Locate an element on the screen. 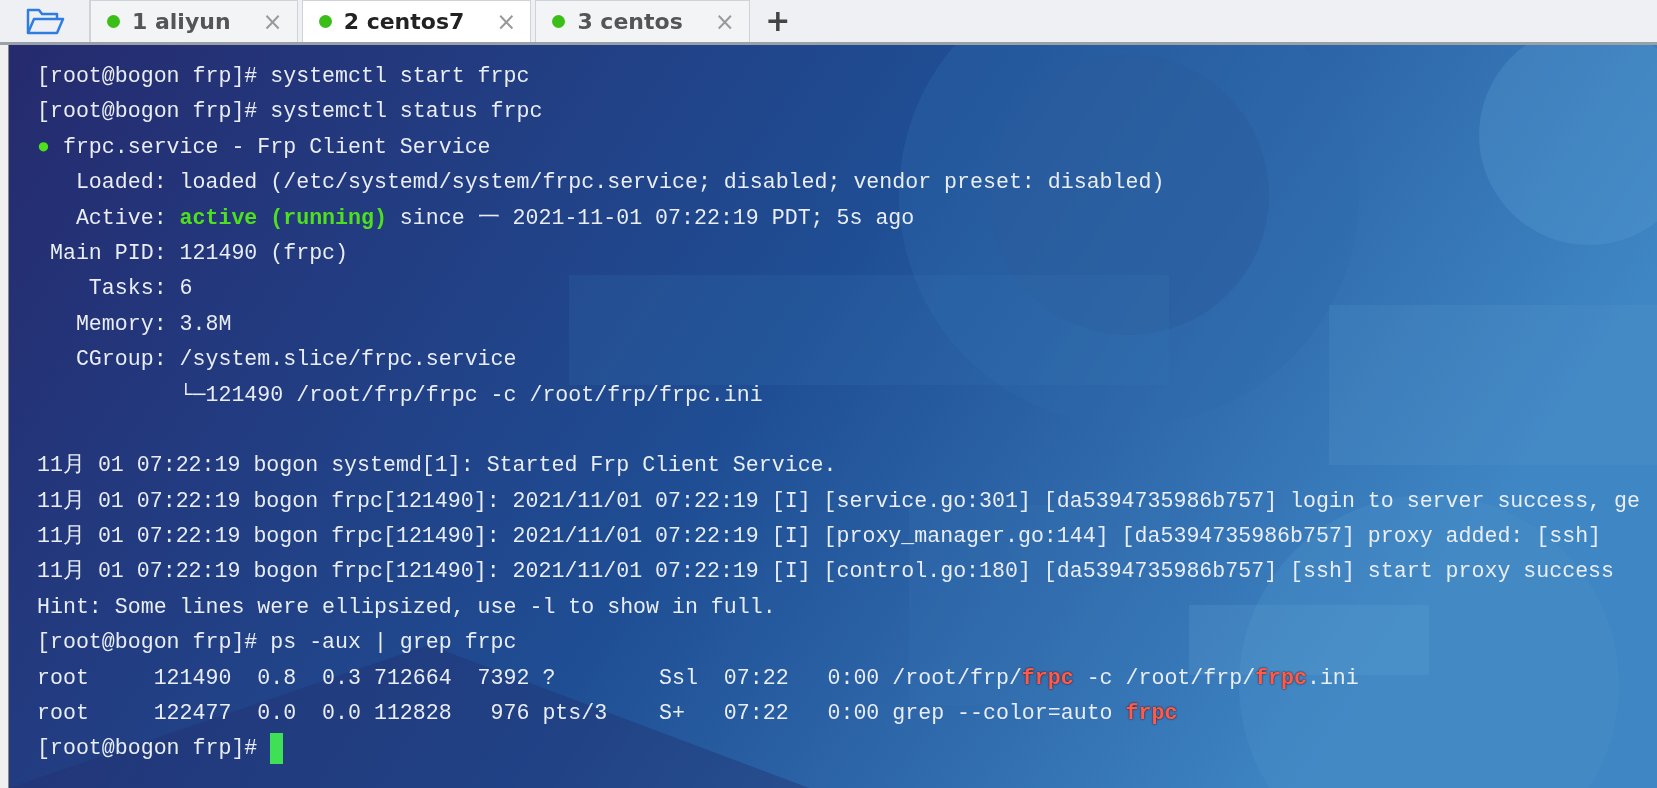  folder-icon is located at coordinates (44, 21).